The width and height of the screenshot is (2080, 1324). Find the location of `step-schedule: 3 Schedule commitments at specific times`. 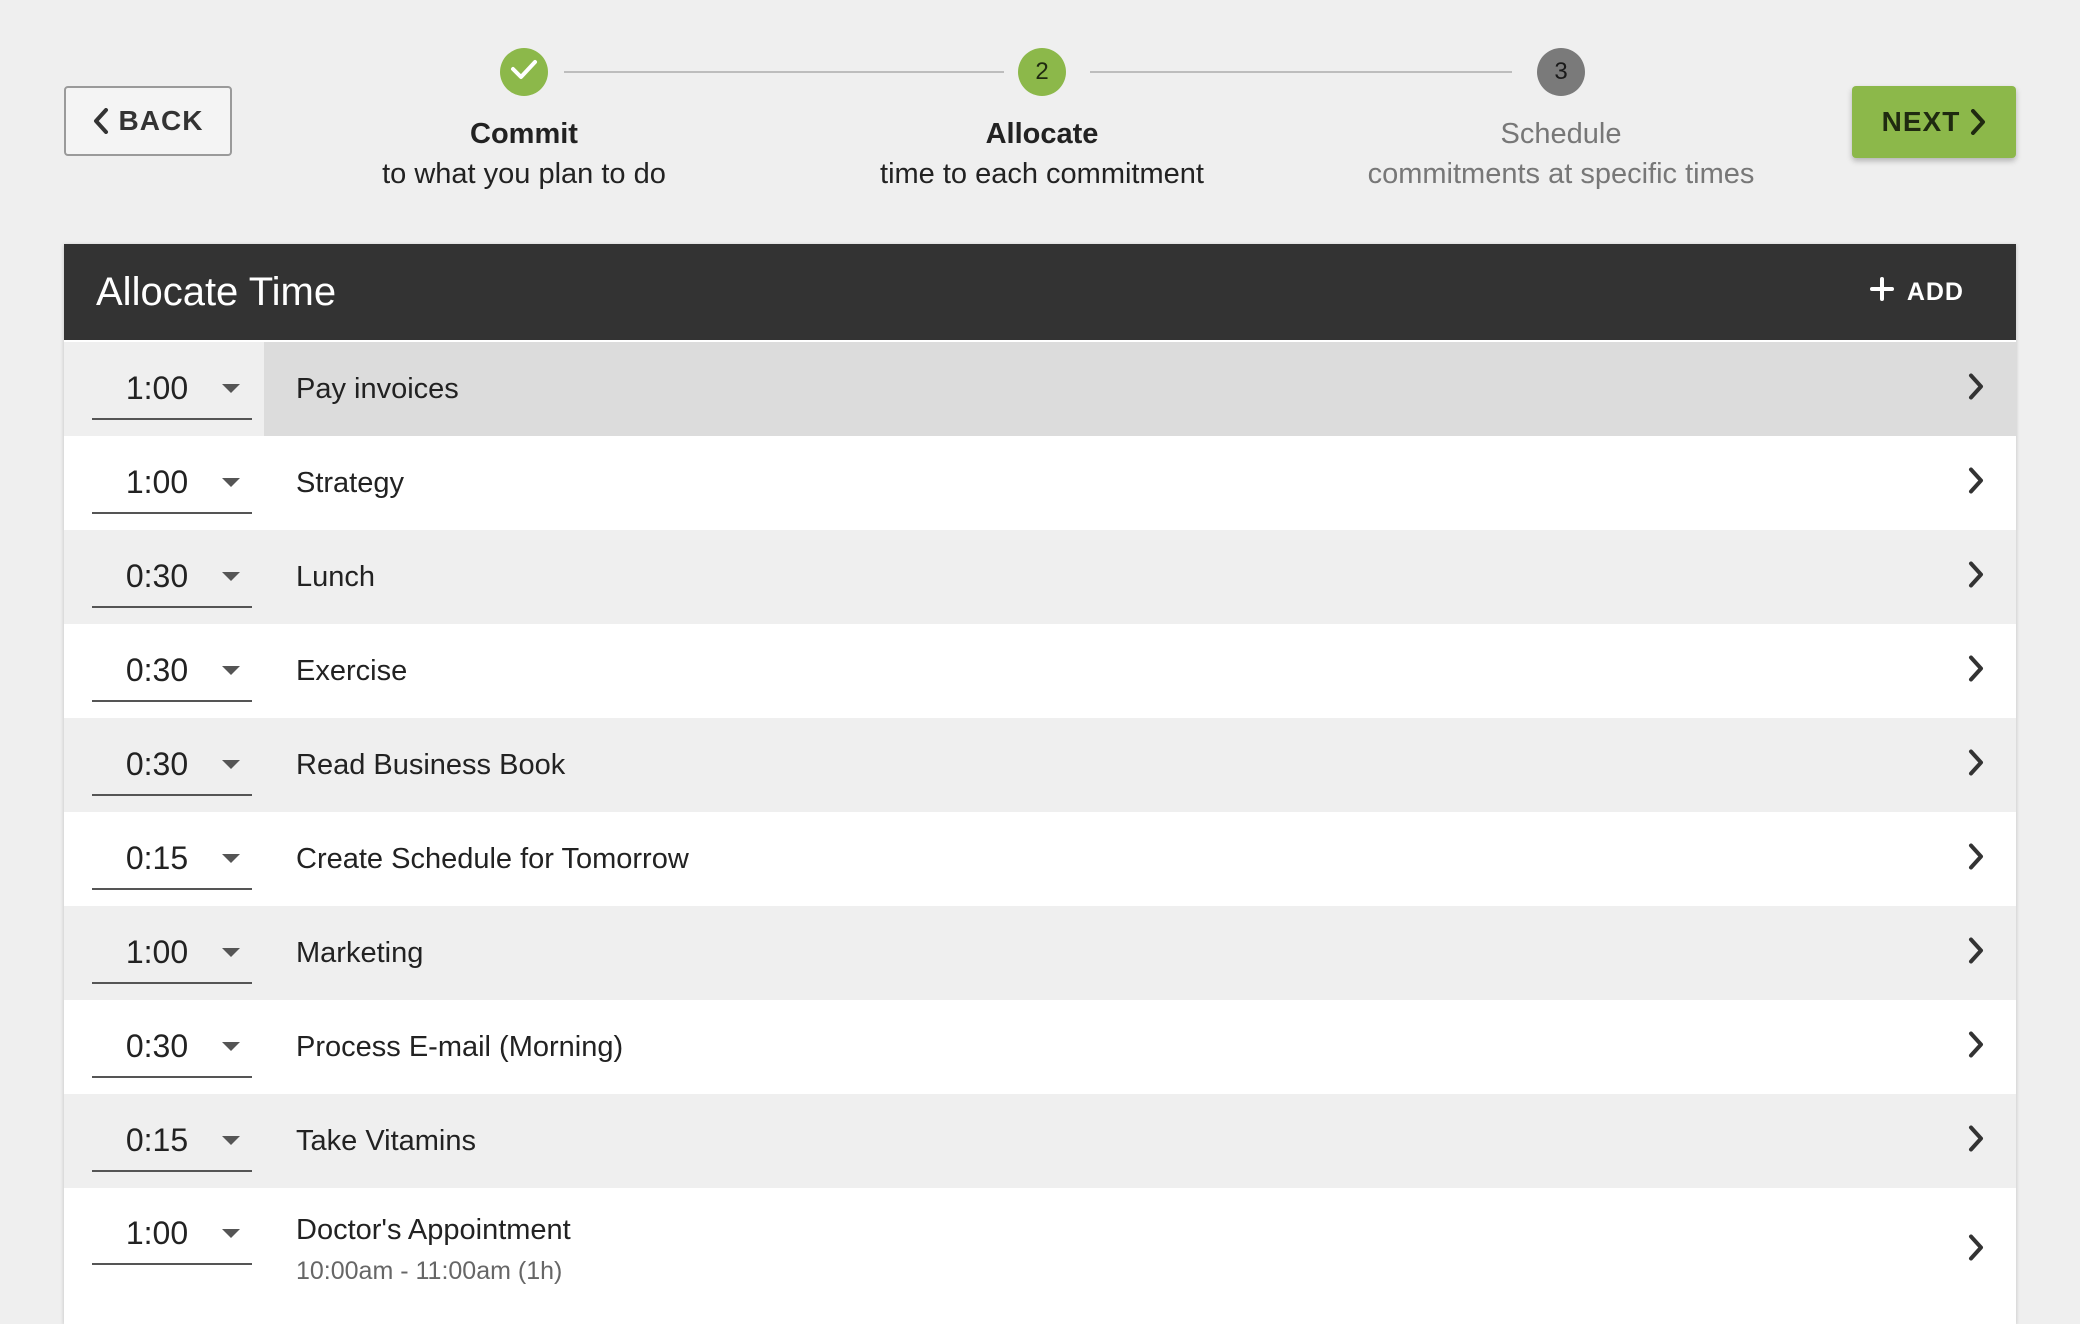

step-schedule: 3 Schedule commitments at specific times is located at coordinates (1561, 122).